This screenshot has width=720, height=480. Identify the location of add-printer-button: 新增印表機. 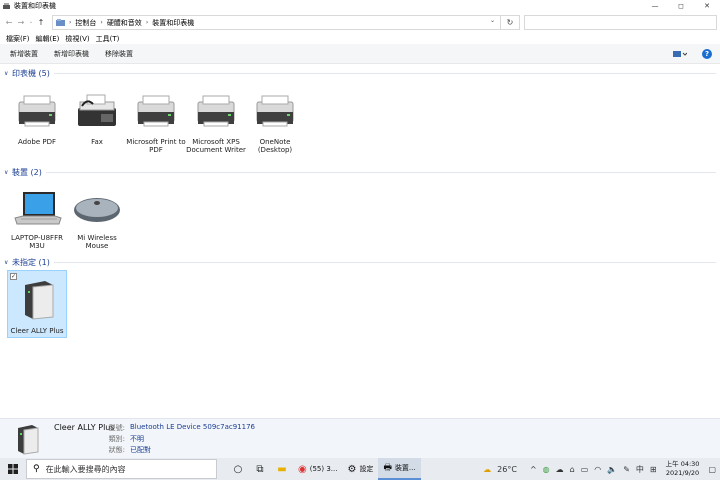
(71, 54).